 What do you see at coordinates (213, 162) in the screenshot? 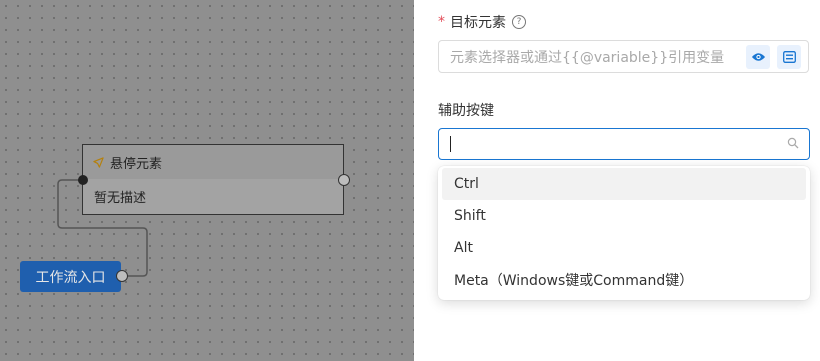
I see `node-header: 悬停元素` at bounding box center [213, 162].